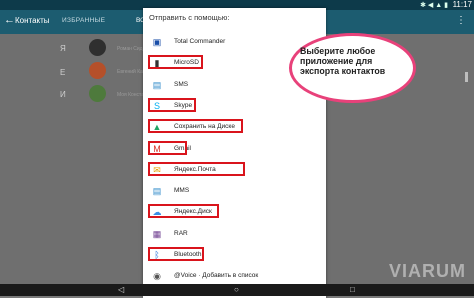  Describe the element at coordinates (462, 4) in the screenshot. I see `status-time: 11:17` at that location.